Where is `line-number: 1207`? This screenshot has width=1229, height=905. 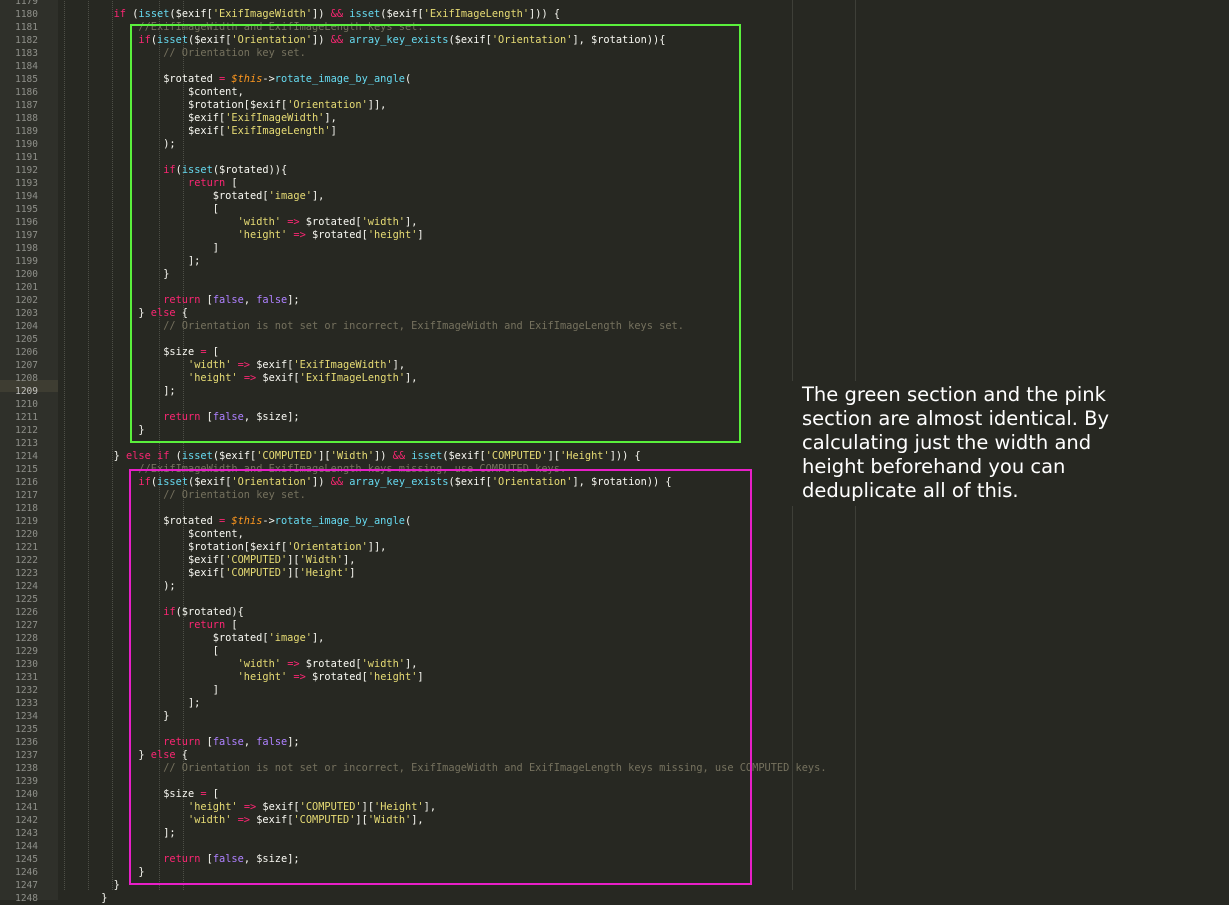 line-number: 1207 is located at coordinates (26, 365).